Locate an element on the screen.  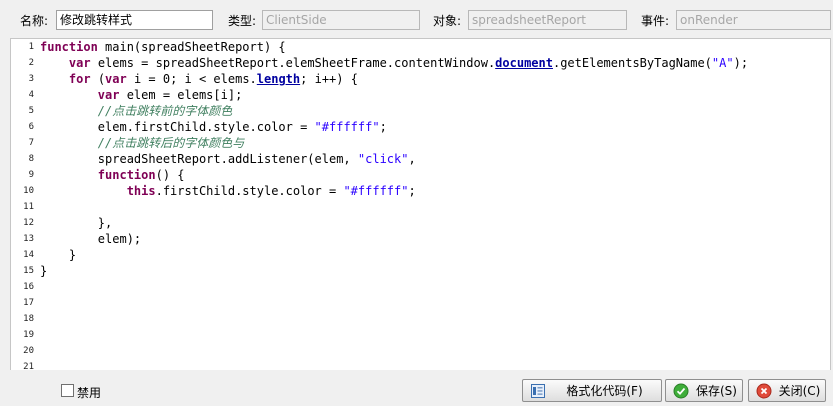
code-token: "A" is located at coordinates (722, 63).